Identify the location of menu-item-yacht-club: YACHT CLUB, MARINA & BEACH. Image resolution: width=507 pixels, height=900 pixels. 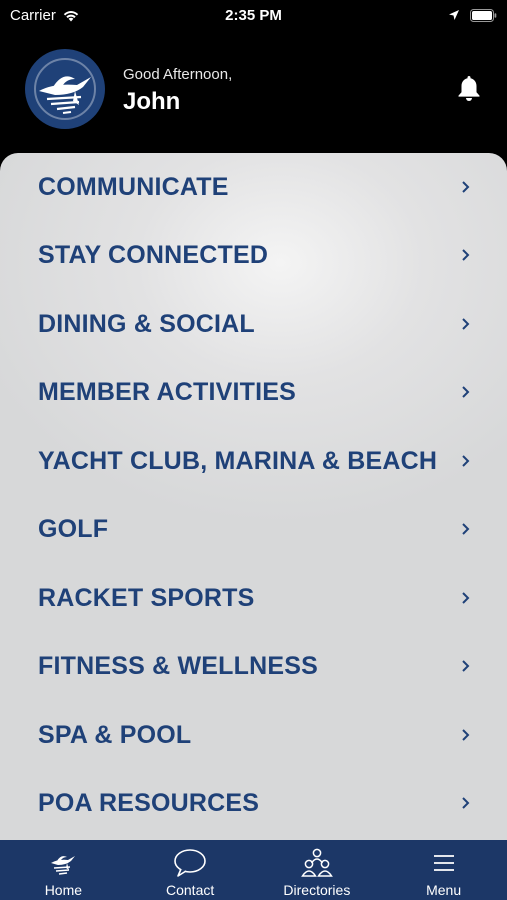
(253, 461).